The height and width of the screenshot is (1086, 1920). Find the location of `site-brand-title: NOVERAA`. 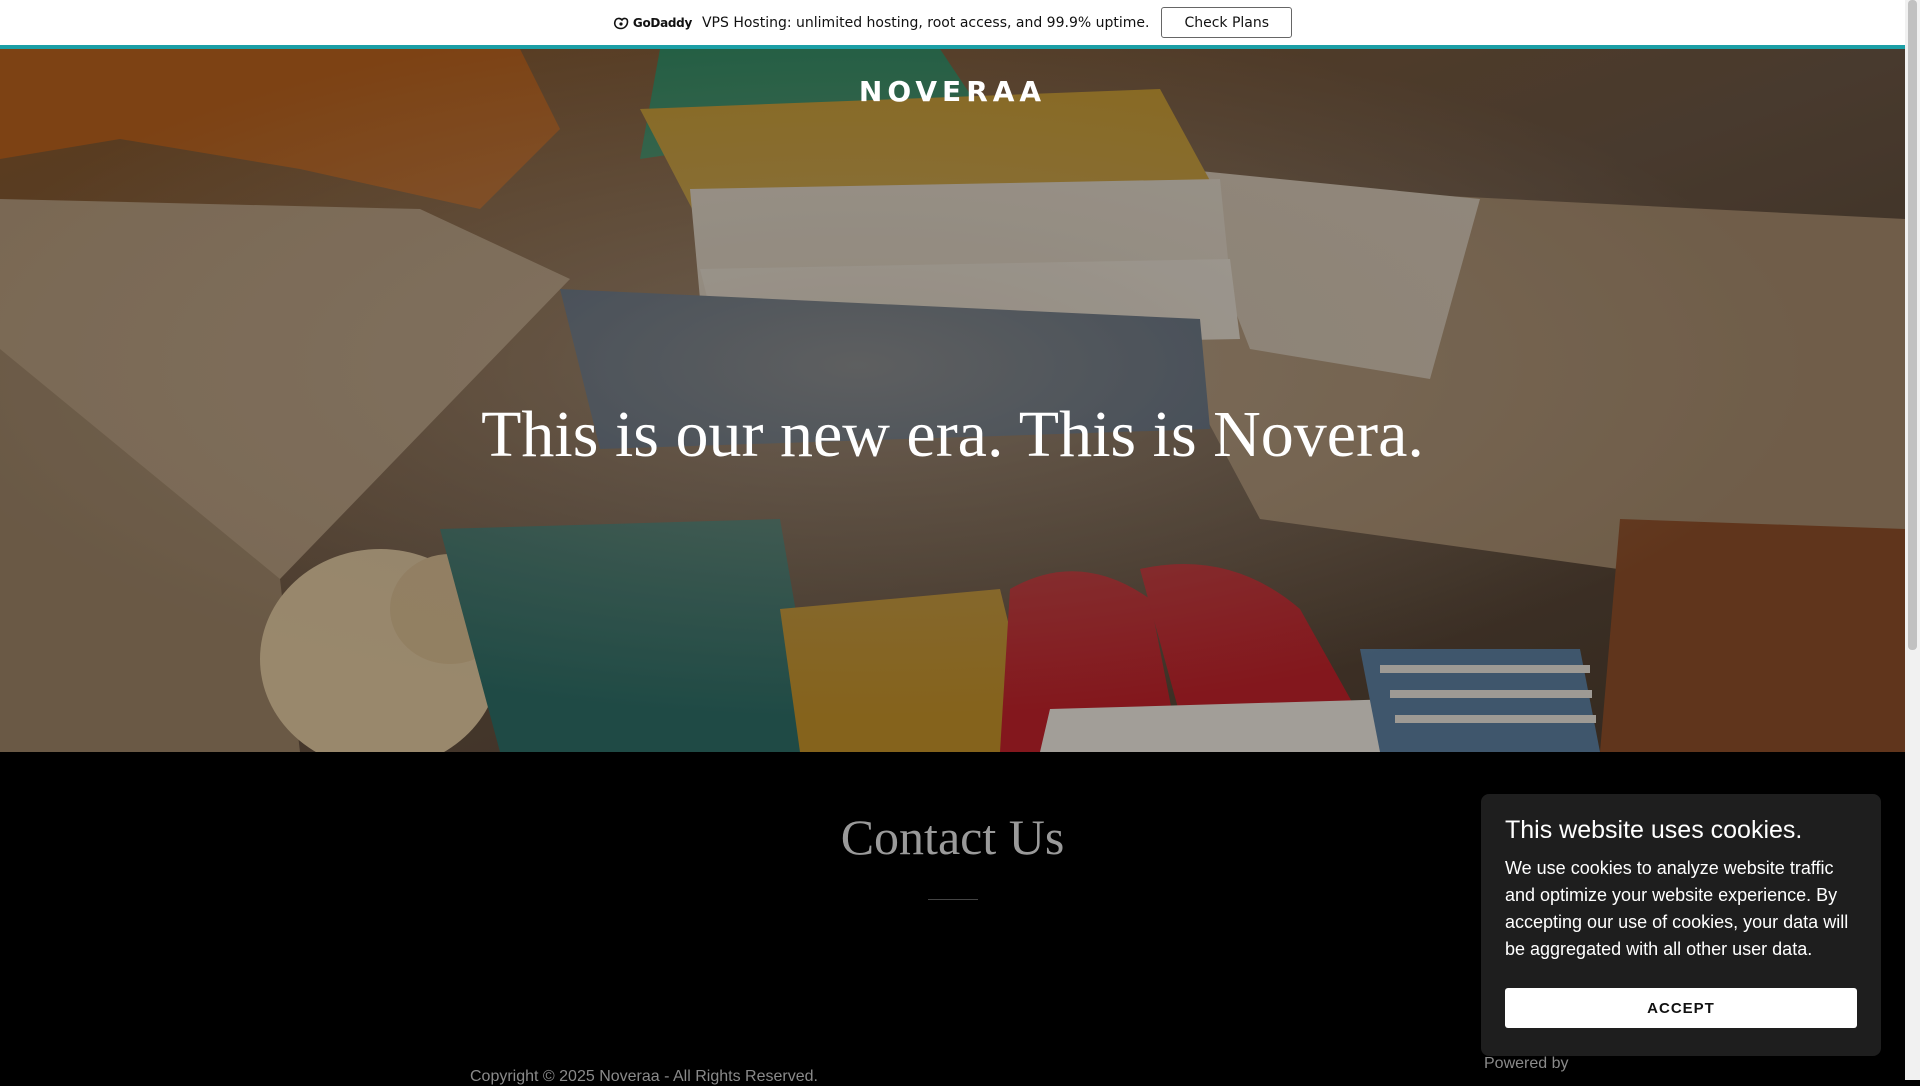

site-brand-title: NOVERAA is located at coordinates (952, 91).